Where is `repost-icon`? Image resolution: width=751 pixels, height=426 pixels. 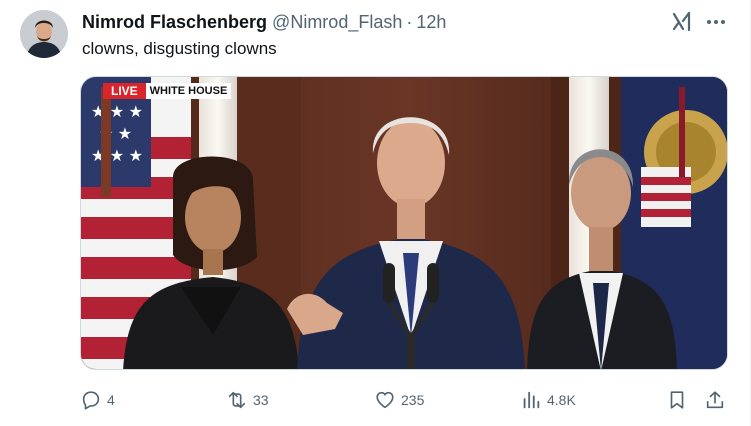
repost-icon is located at coordinates (237, 400).